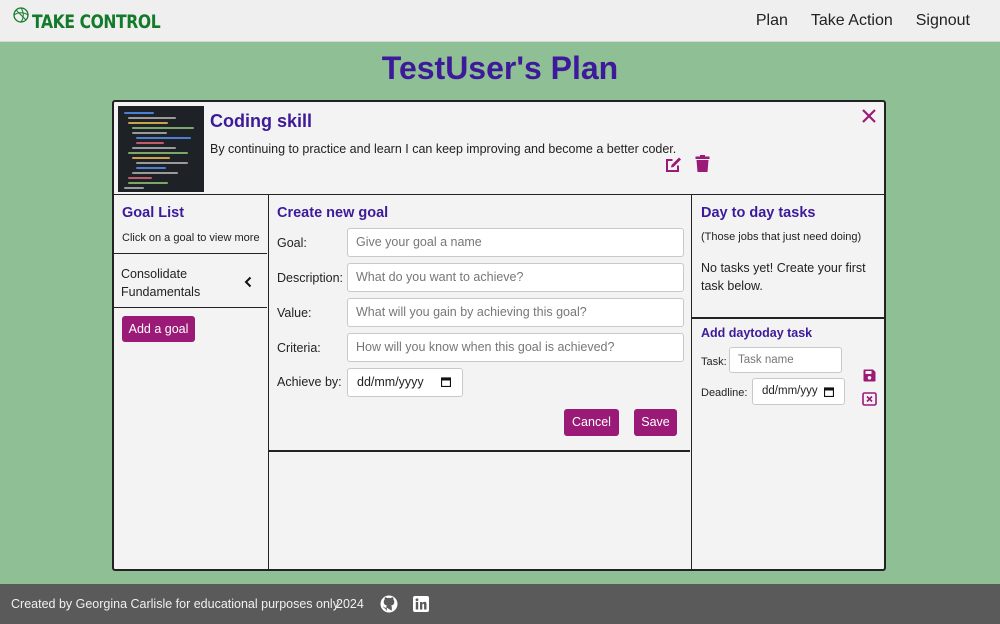 This screenshot has height=624, width=1000. What do you see at coordinates (292, 243) in the screenshot?
I see `goal-label: Goal:` at bounding box center [292, 243].